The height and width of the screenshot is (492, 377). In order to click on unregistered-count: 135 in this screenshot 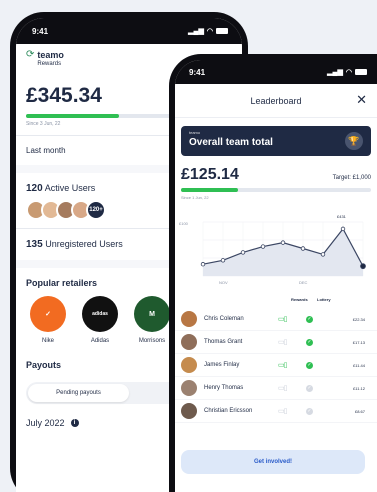, I will do `click(34, 244)`.